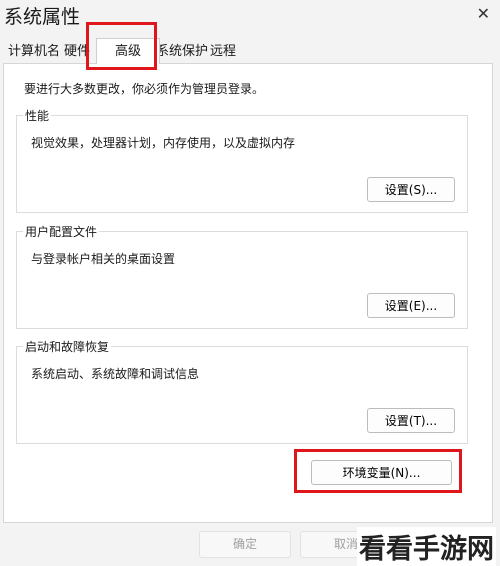 The image size is (500, 566). Describe the element at coordinates (250, 51) in the screenshot. I see `tab-strip: 计算机名 硬件 高级 系统保护 远程` at that location.